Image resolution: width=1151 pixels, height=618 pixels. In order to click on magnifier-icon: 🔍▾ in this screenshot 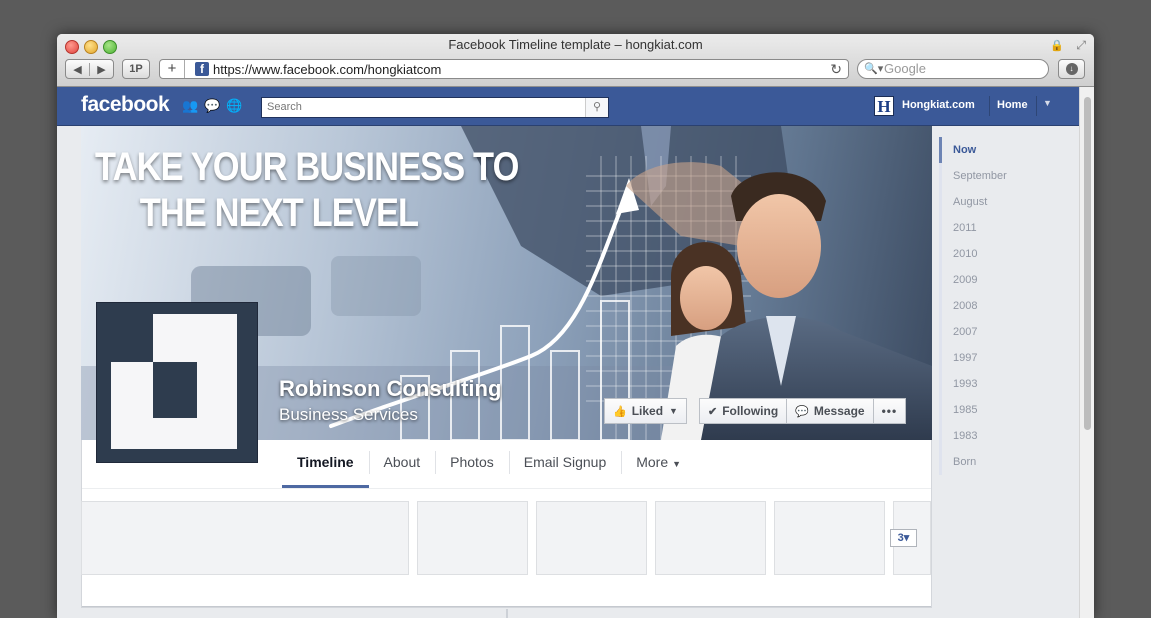, I will do `click(874, 69)`.